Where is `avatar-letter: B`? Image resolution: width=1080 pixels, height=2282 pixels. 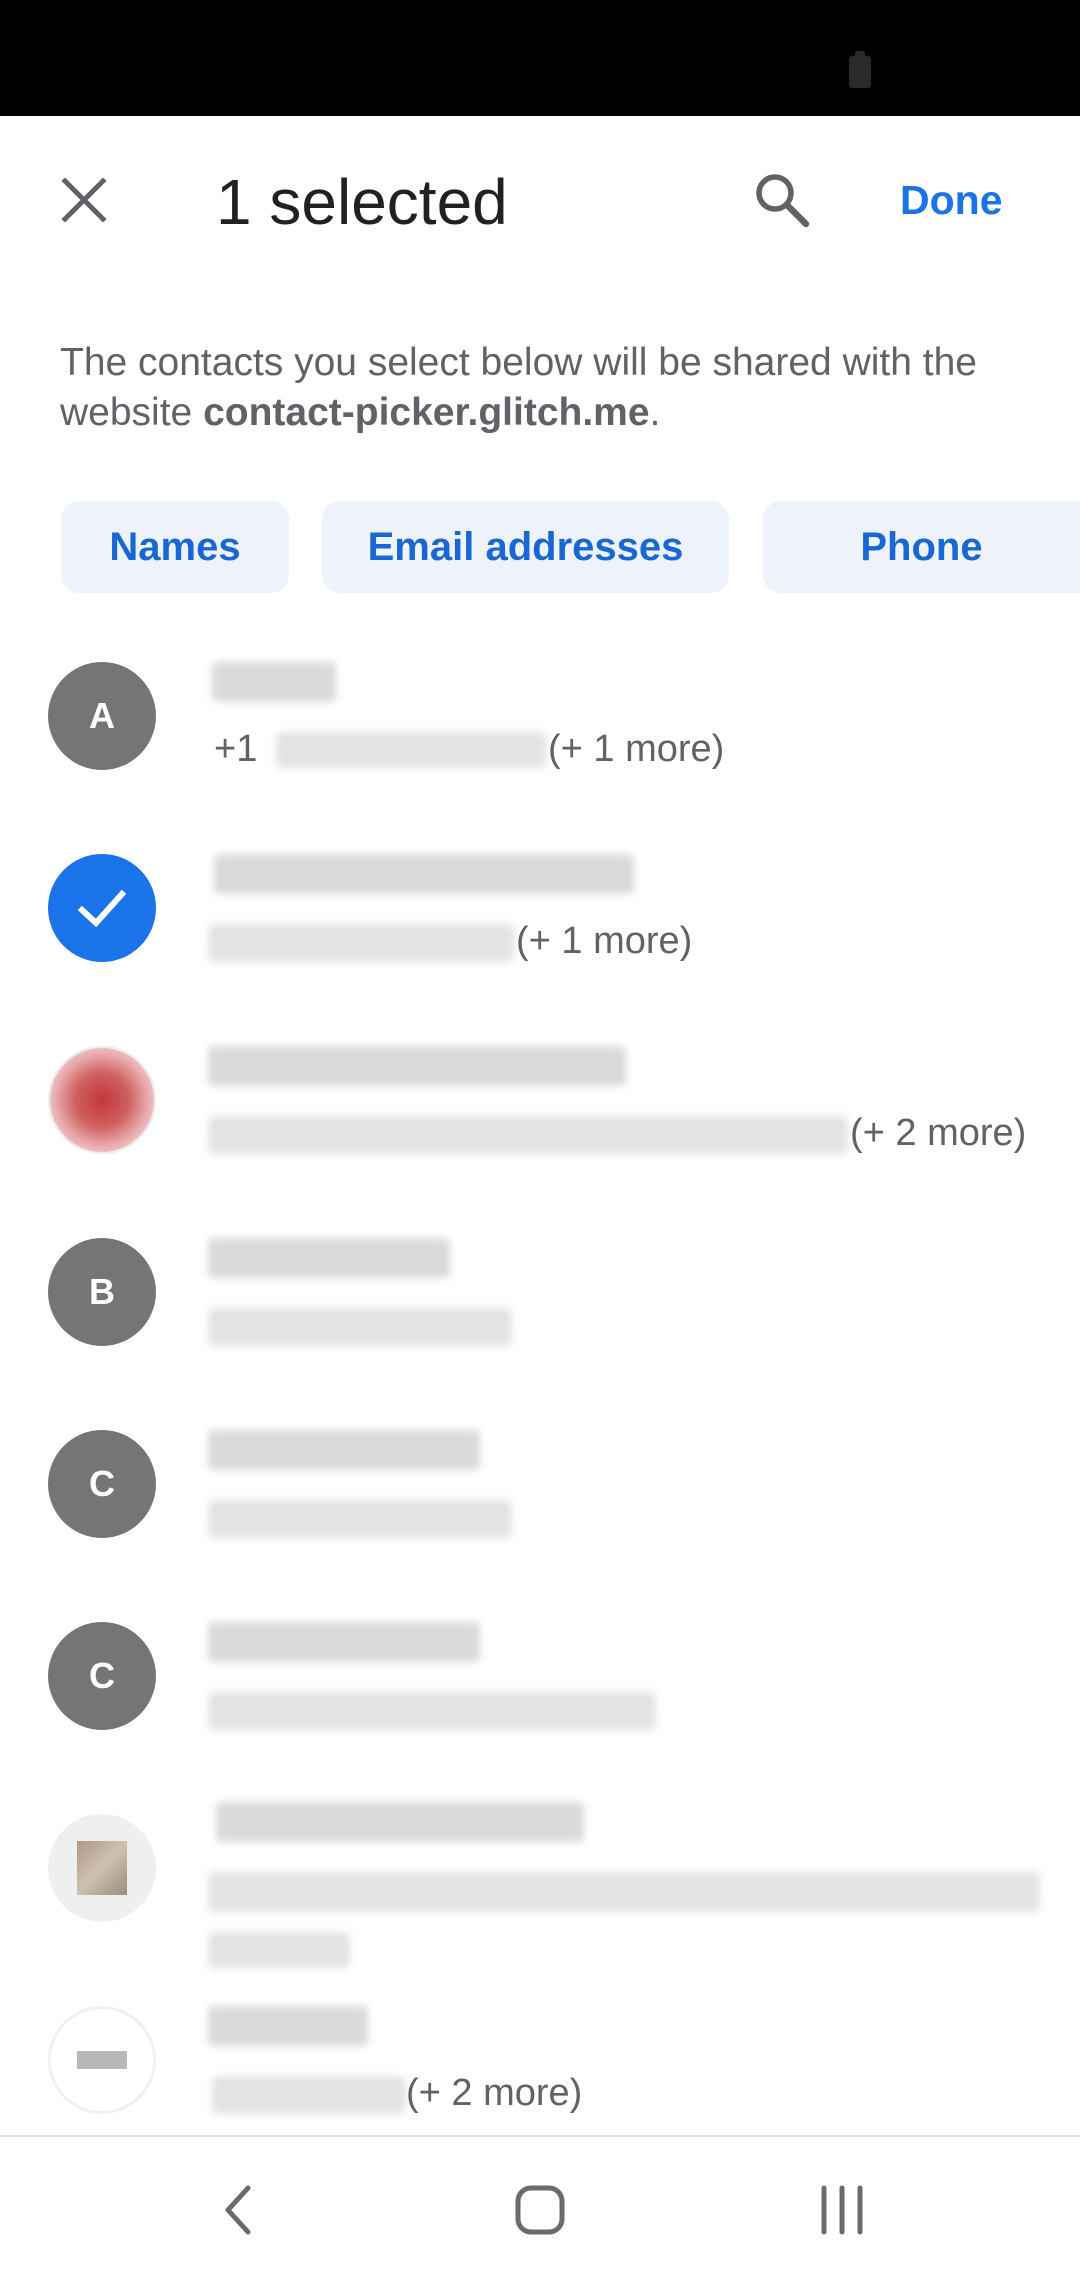 avatar-letter: B is located at coordinates (102, 1291).